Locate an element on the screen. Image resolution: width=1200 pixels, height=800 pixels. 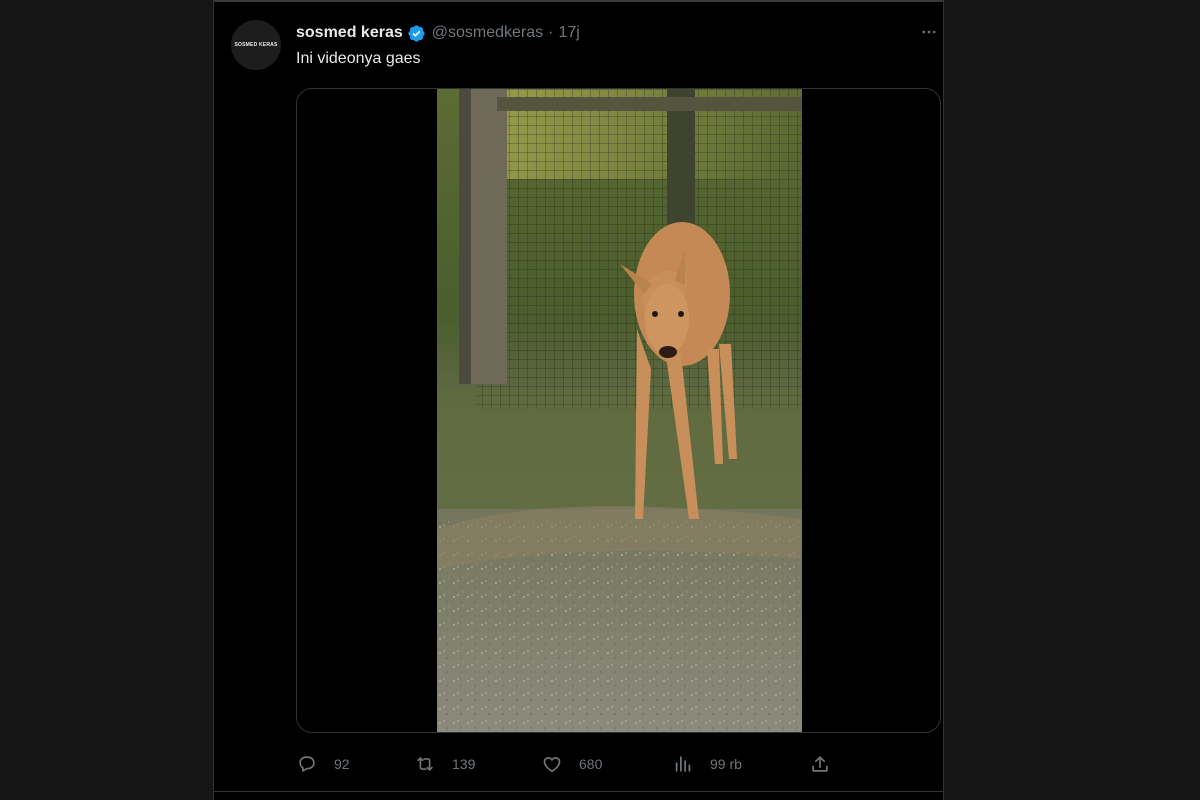
share-button is located at coordinates (820, 764).